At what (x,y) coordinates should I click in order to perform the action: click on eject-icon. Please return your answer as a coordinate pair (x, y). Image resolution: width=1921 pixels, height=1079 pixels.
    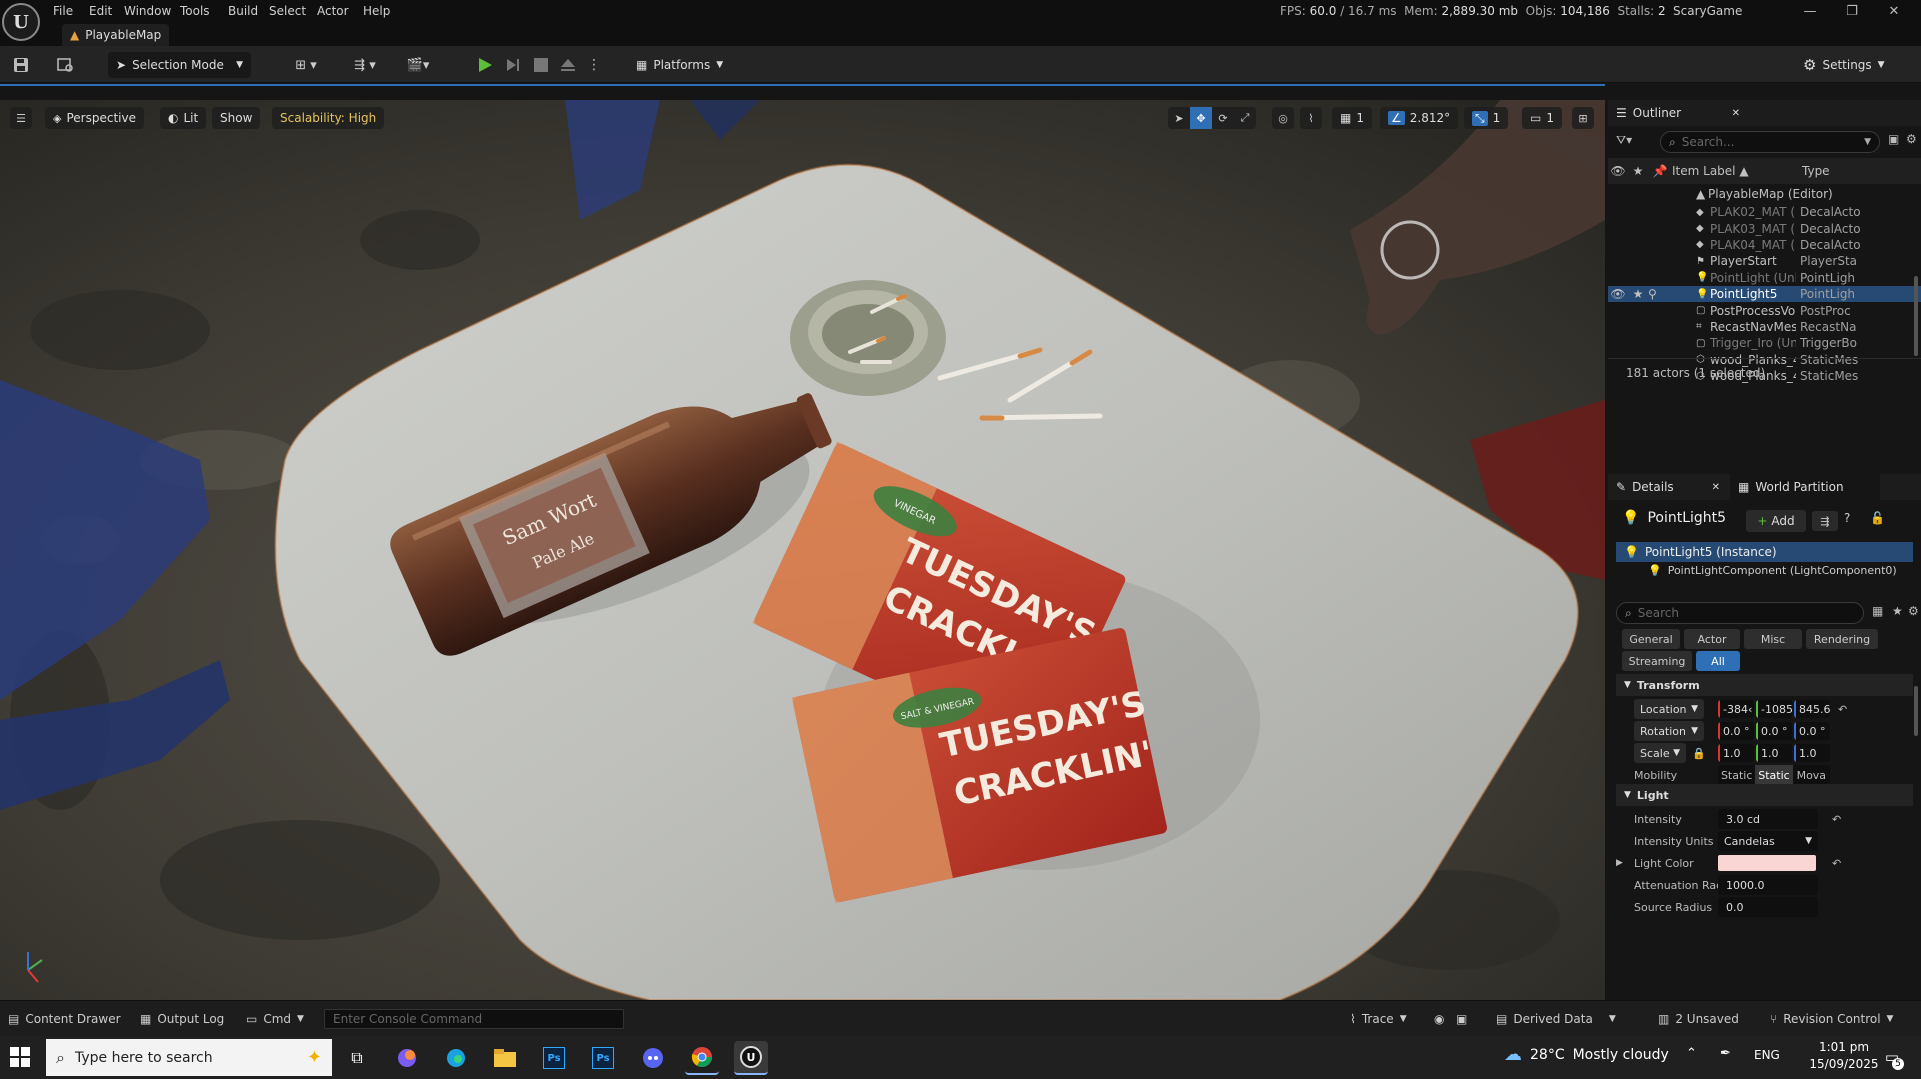
    Looking at the image, I should click on (568, 65).